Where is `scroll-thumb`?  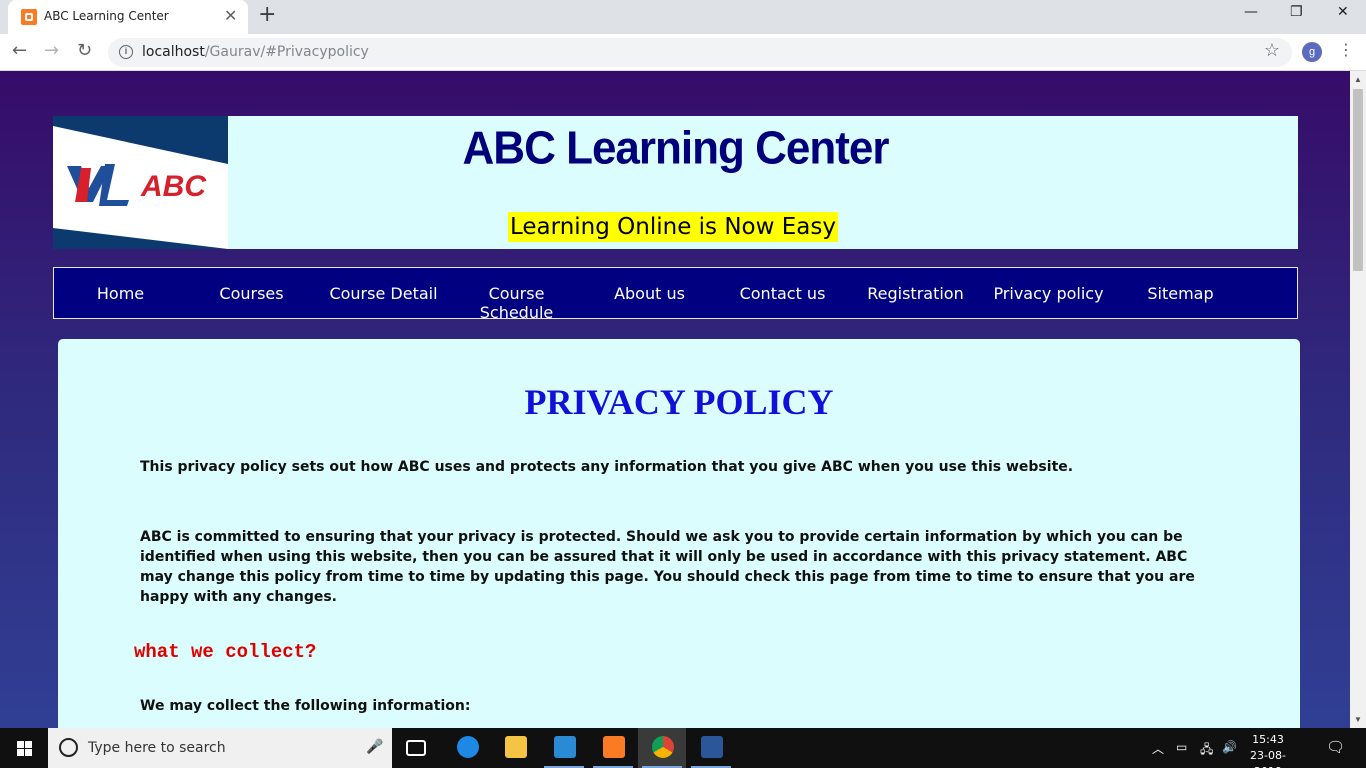
scroll-thumb is located at coordinates (1358, 180).